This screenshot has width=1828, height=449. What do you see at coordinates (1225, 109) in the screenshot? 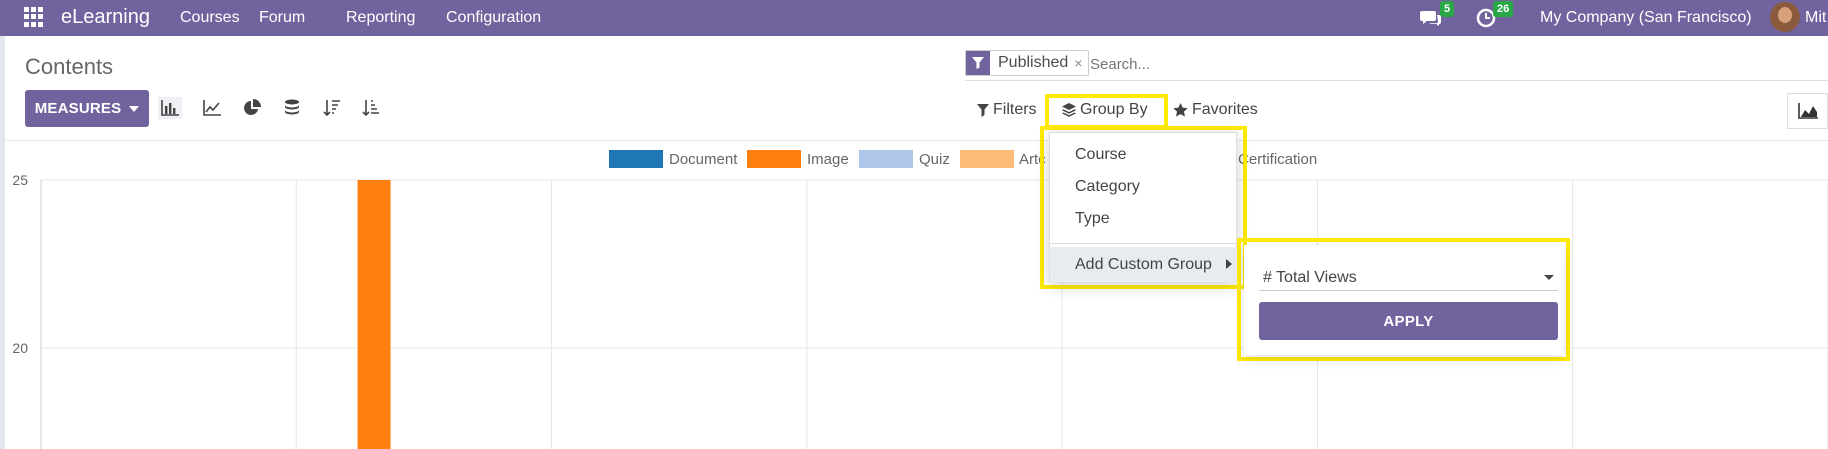
I see `favorites-label: Favorites` at bounding box center [1225, 109].